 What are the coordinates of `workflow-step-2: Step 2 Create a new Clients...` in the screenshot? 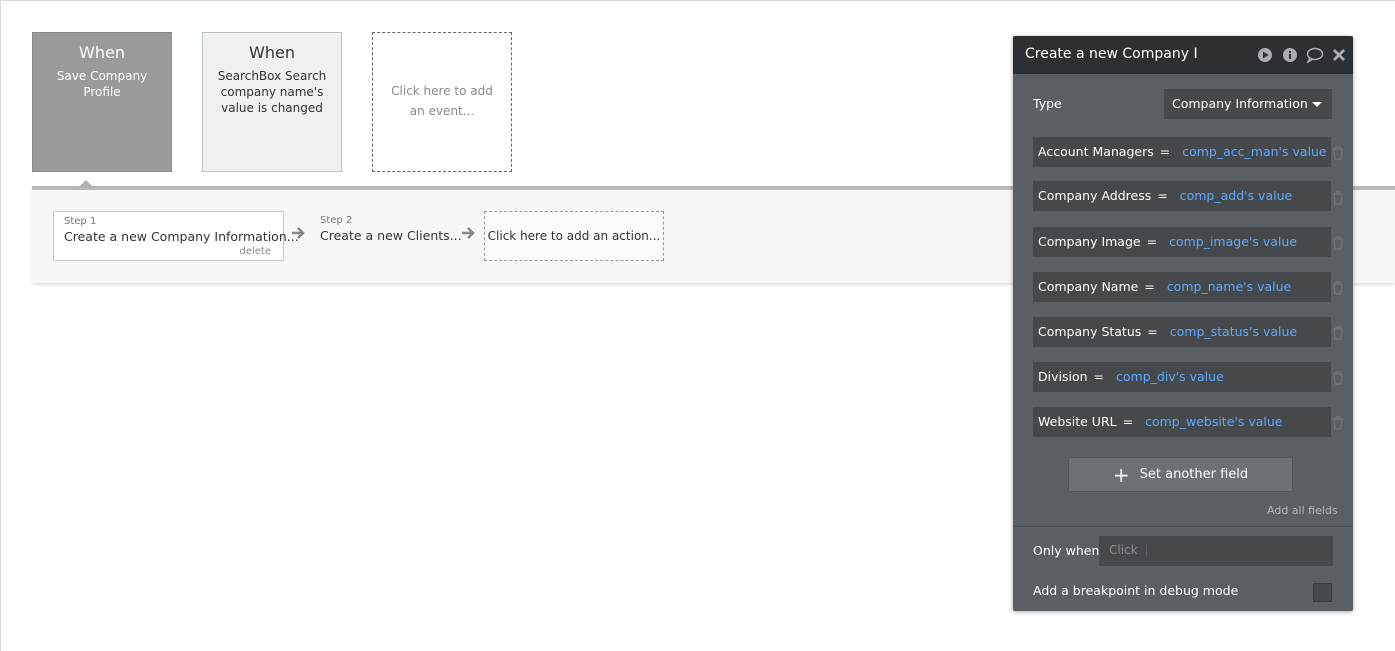 It's located at (387, 236).